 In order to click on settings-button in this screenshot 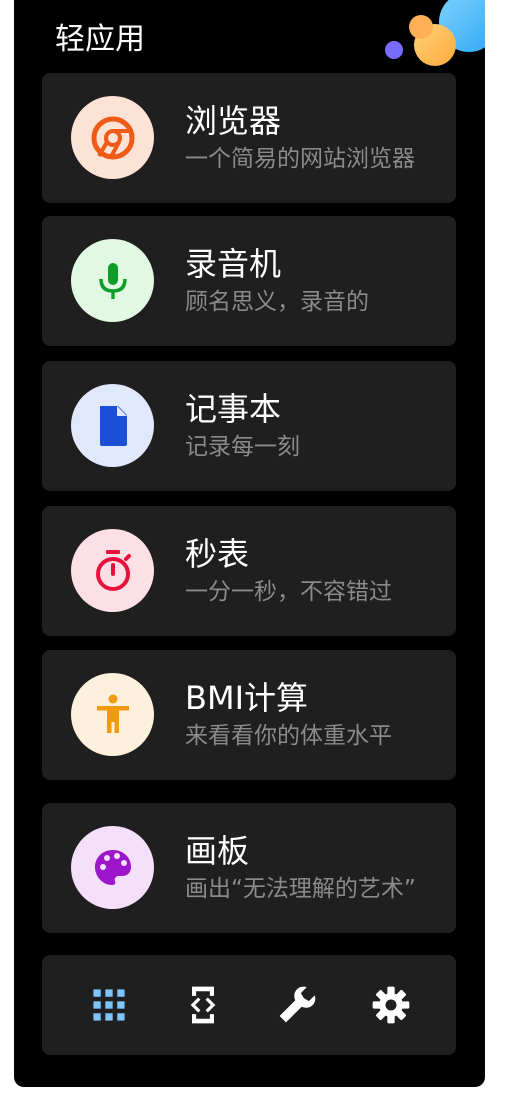, I will do `click(391, 1005)`.